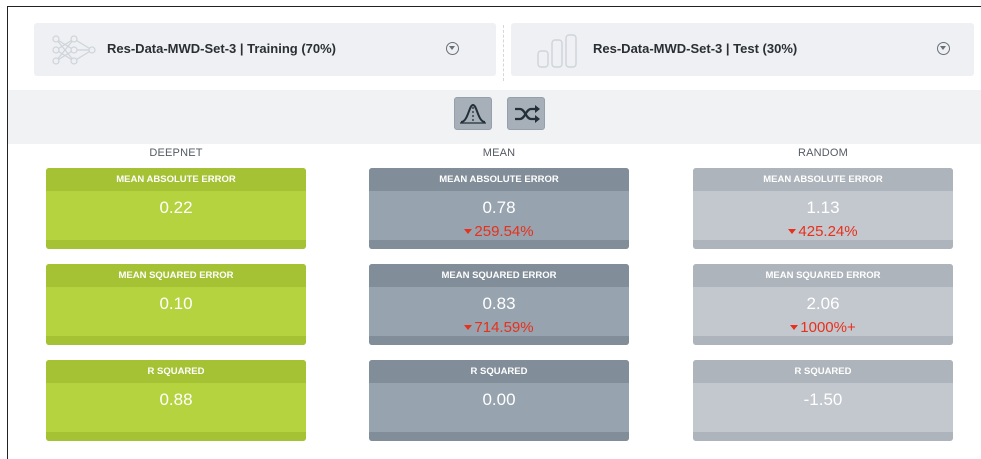 The width and height of the screenshot is (981, 459). I want to click on metric-value: 0.88, so click(176, 399).